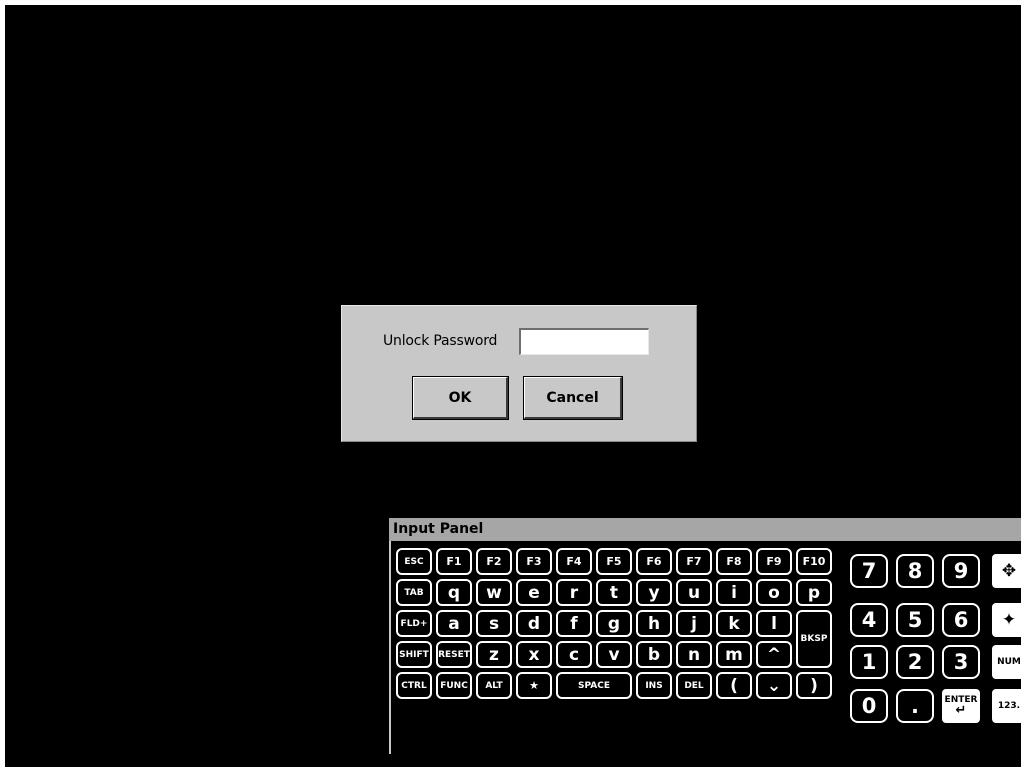  What do you see at coordinates (494, 623) in the screenshot?
I see `key-s: s` at bounding box center [494, 623].